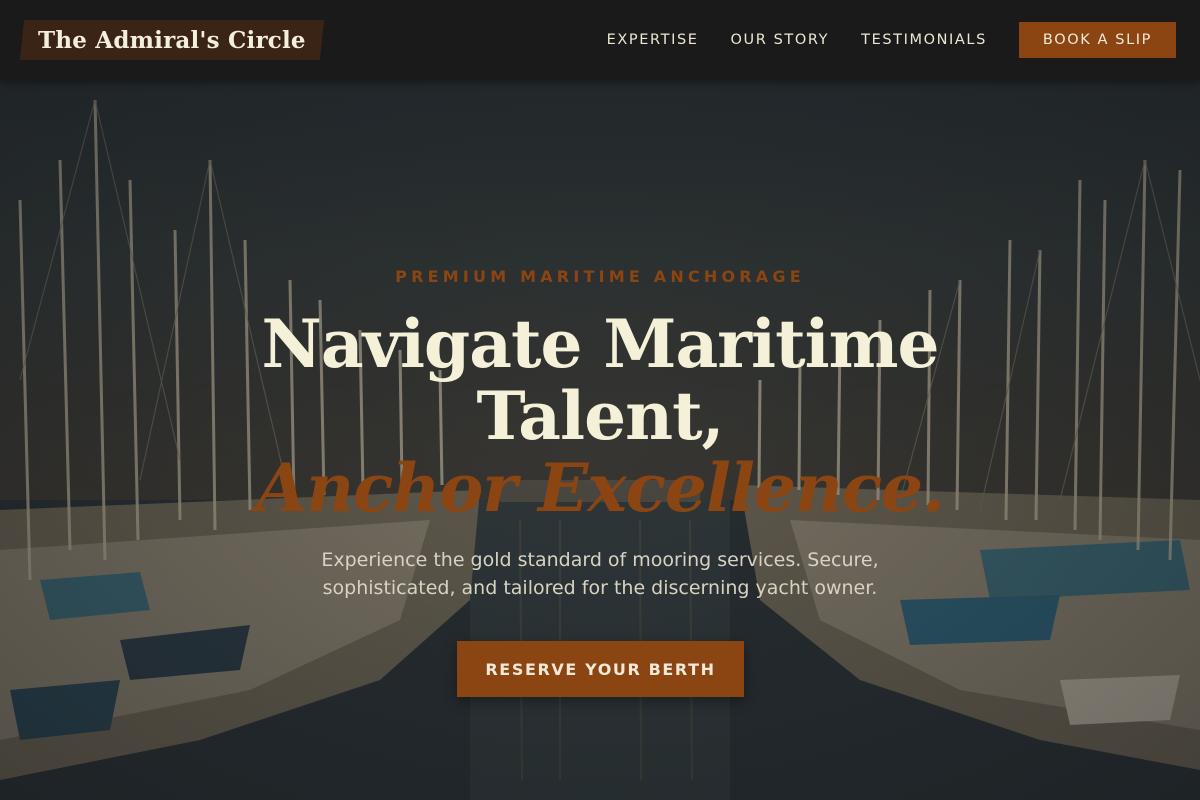  I want to click on reserve-your-berth-button: RESERVE YOUR BERTH, so click(600, 669).